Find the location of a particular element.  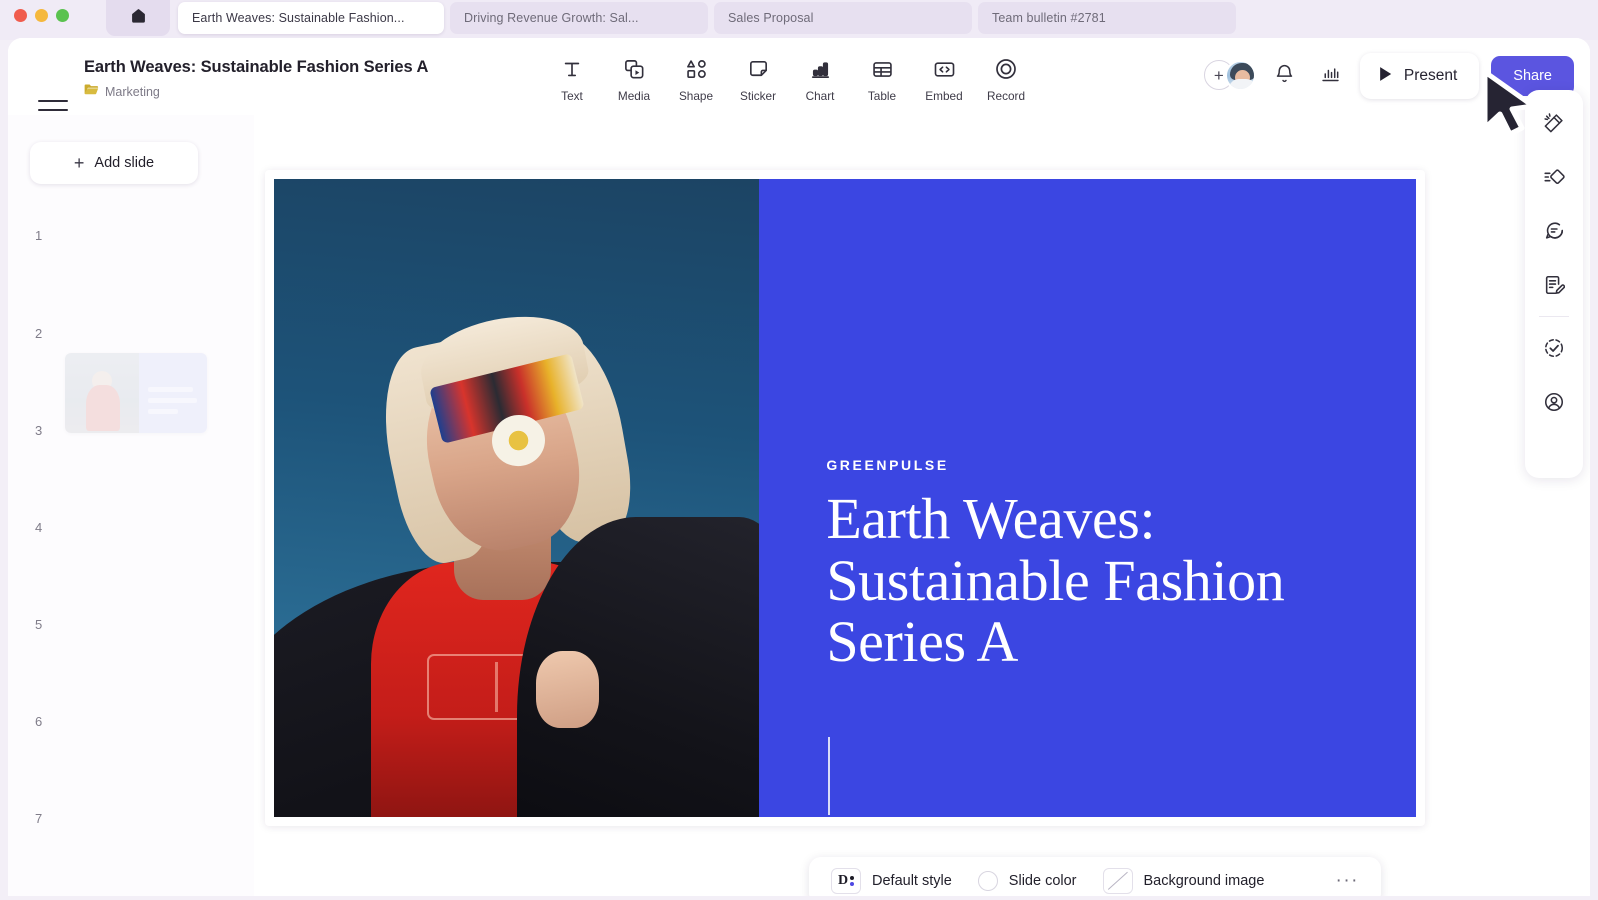

slide-color-button: Slide color is located at coordinates (1027, 881).